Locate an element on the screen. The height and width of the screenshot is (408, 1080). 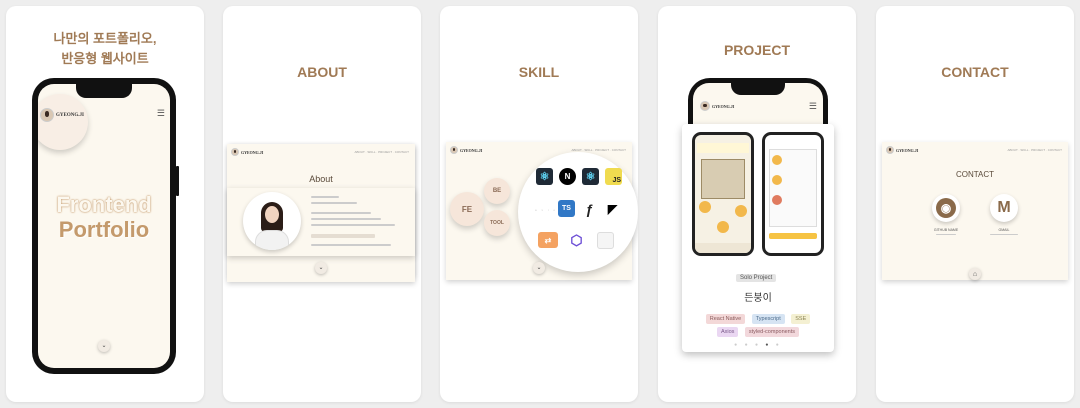
nextjs-icon: N is located at coordinates (567, 176).